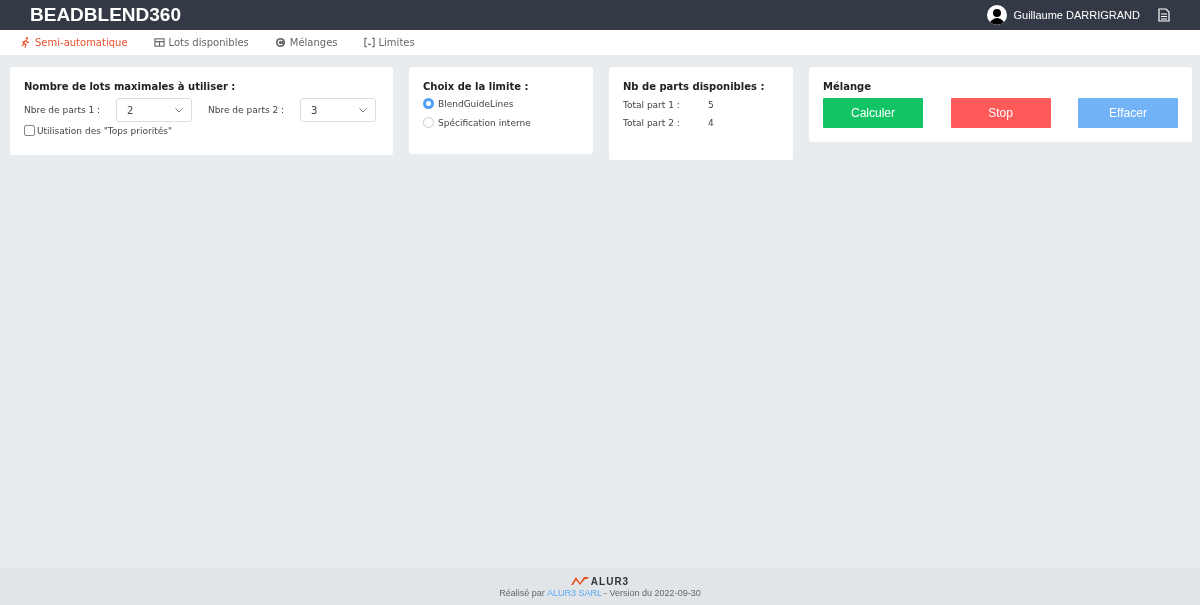  What do you see at coordinates (476, 103) in the screenshot?
I see `radio-label: BlendGuideLines` at bounding box center [476, 103].